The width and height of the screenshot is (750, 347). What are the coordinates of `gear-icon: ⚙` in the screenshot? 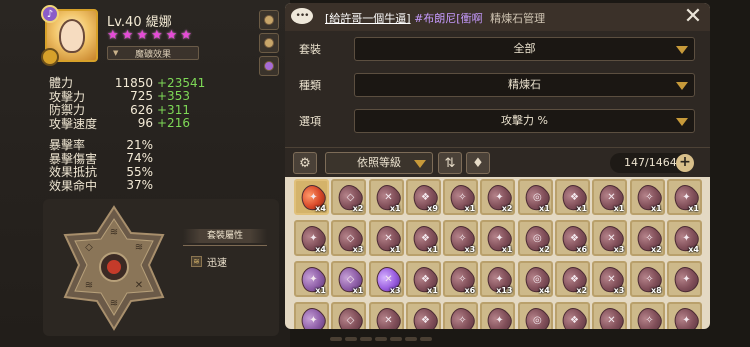 It's located at (305, 163).